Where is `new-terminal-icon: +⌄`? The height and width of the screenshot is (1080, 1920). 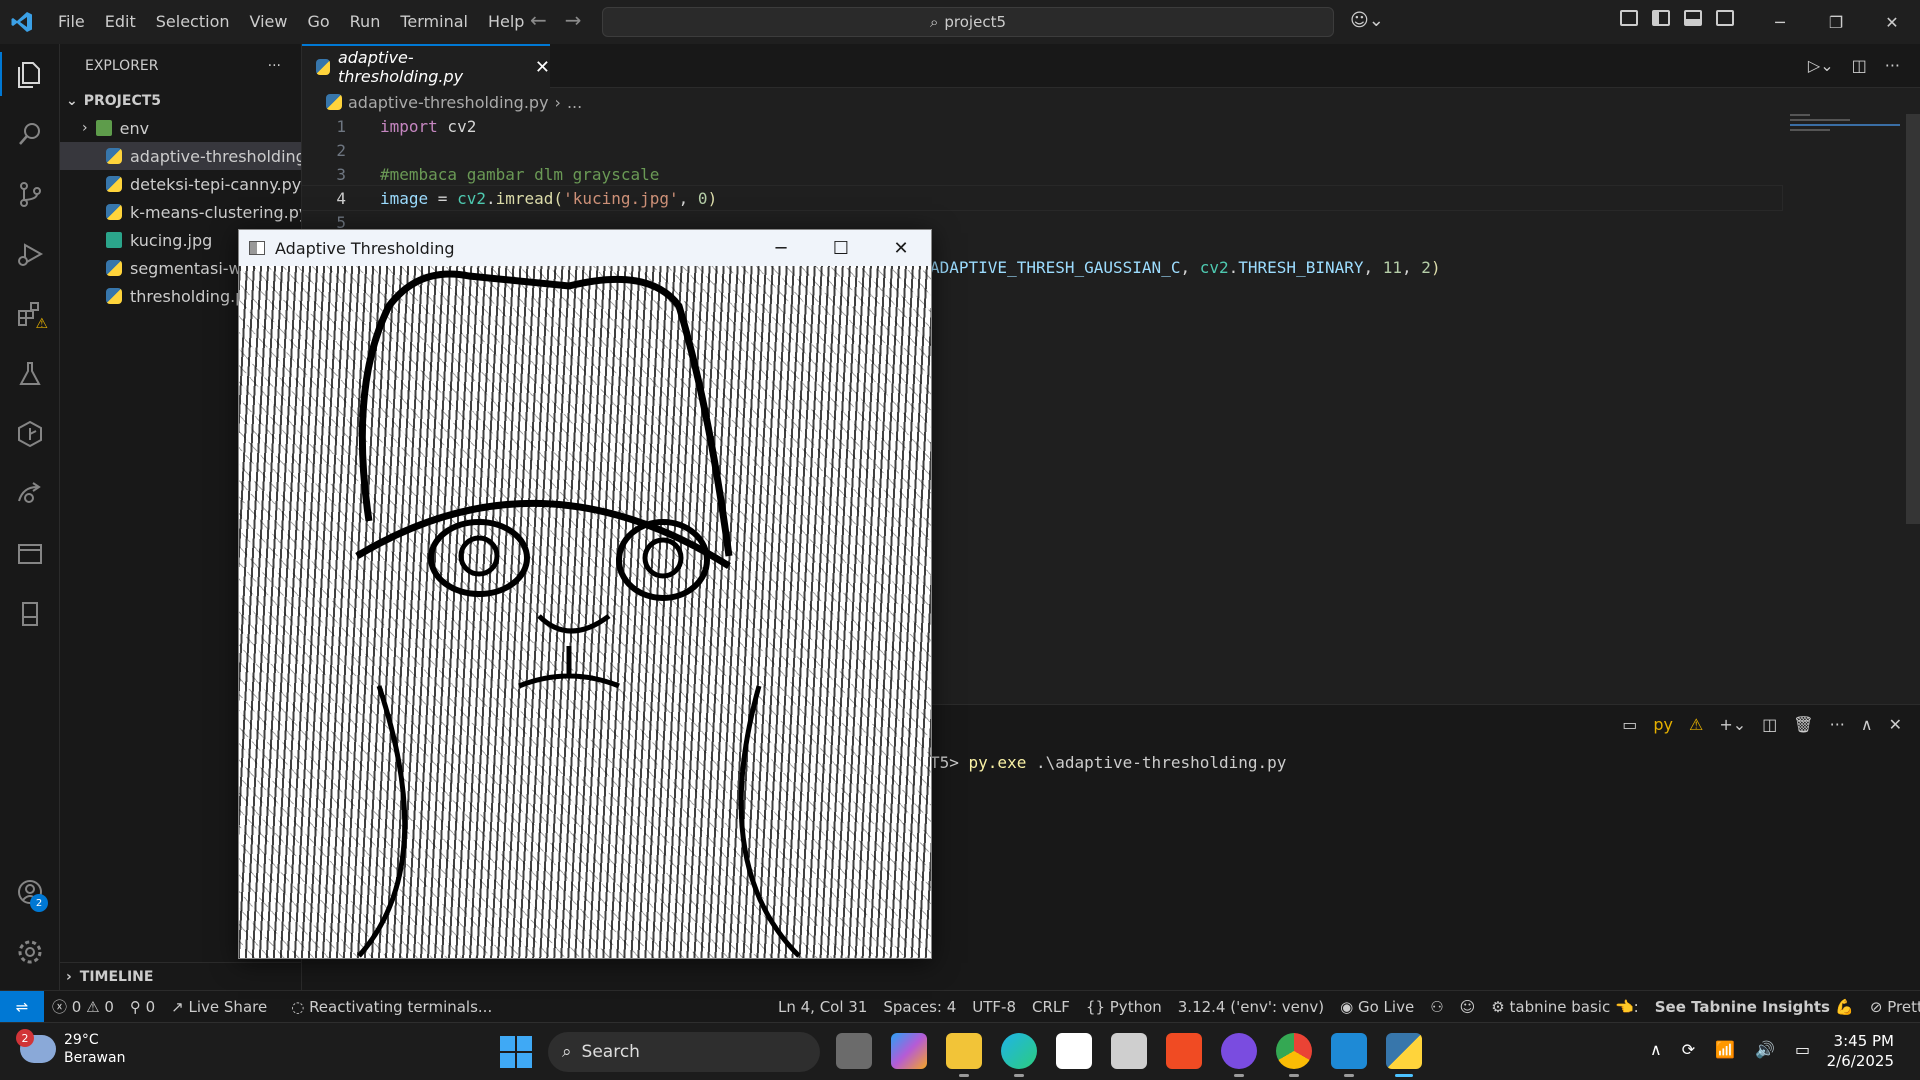
new-terminal-icon: +⌄ is located at coordinates (1732, 724).